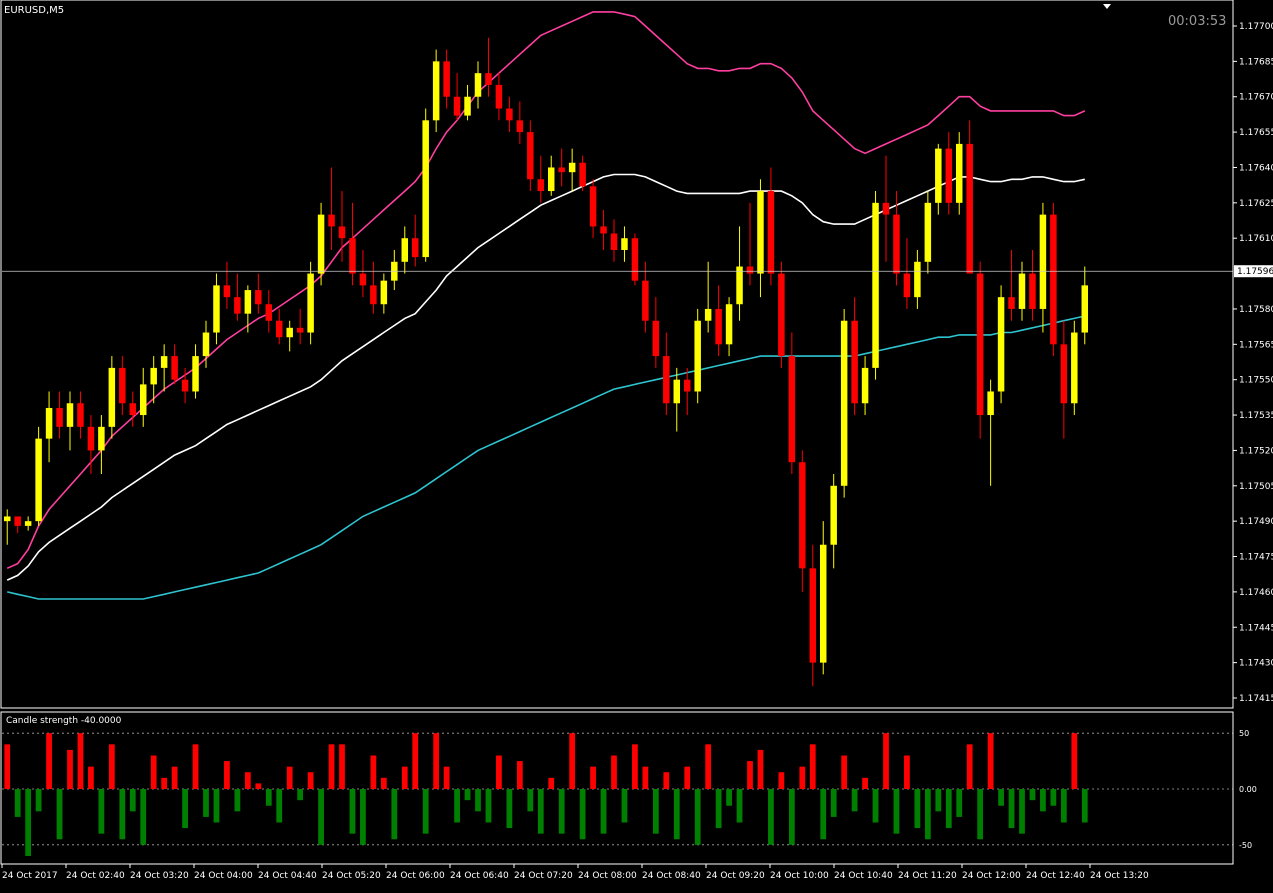 The image size is (1273, 893). Describe the element at coordinates (1245, 845) in the screenshot. I see `indicator-level-label: -50` at that location.